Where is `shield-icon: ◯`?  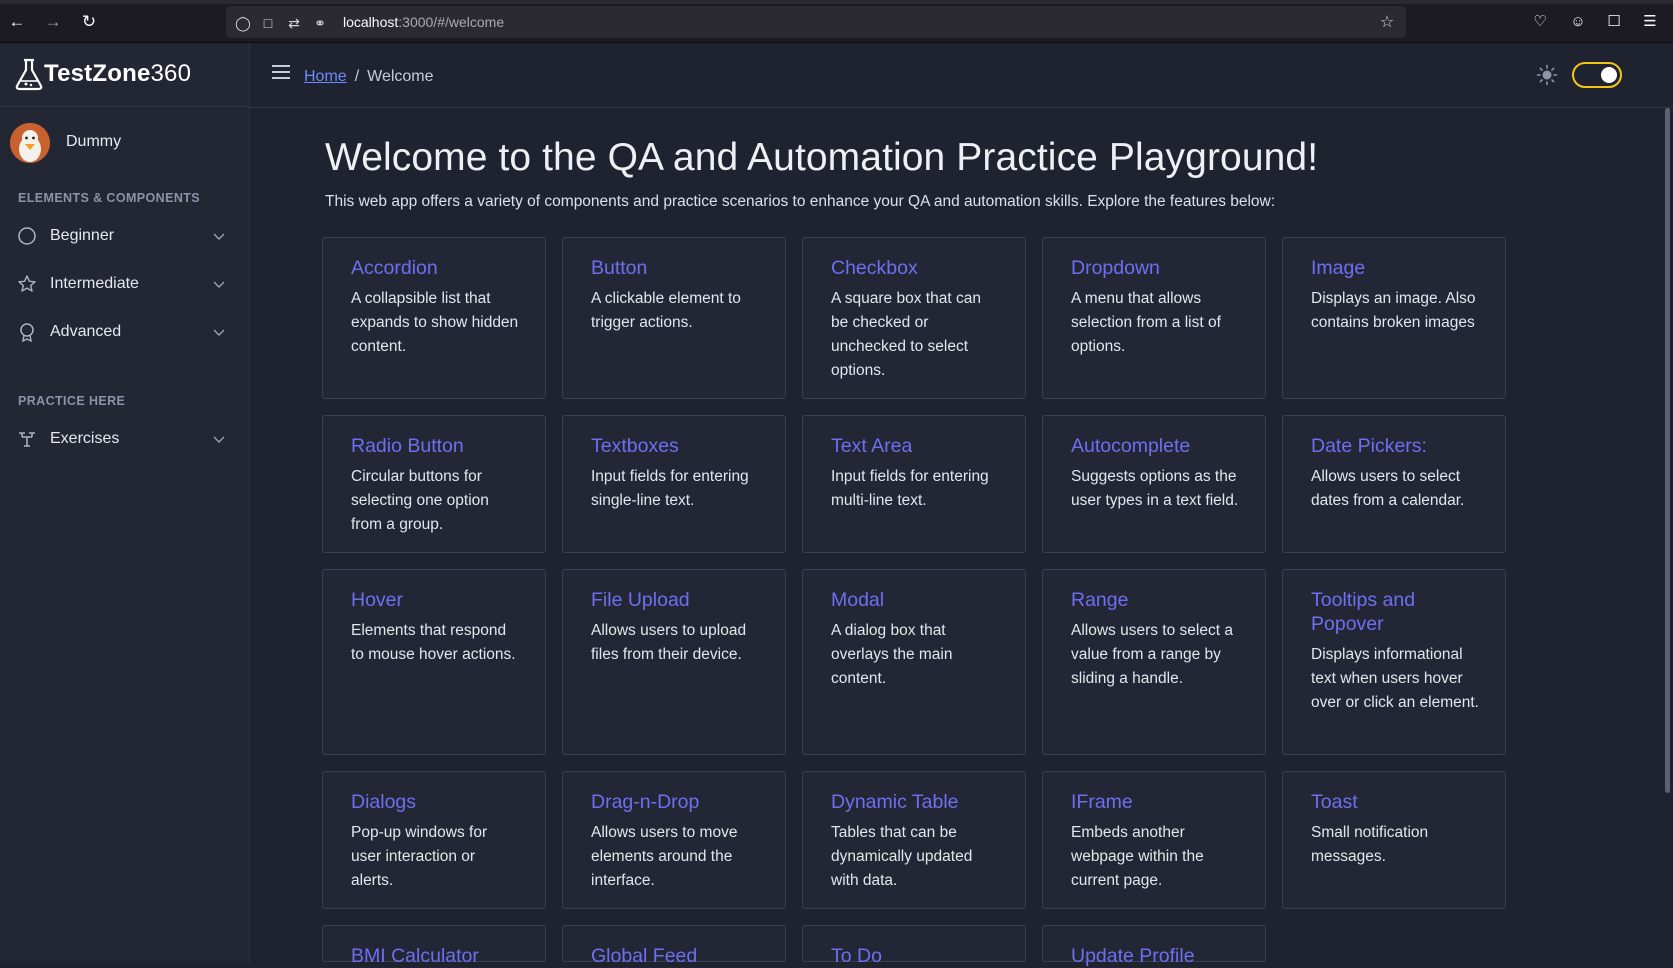
shield-icon: ◯ is located at coordinates (243, 23).